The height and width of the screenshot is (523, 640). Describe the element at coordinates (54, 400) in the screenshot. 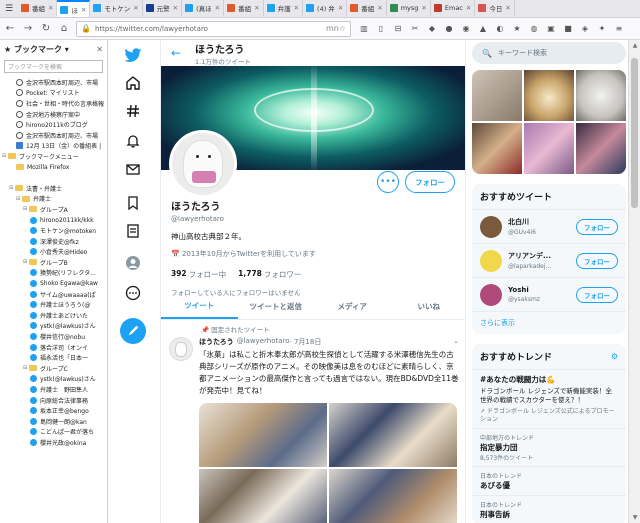

I see `bookmark-item: 向原総合法律事務` at that location.